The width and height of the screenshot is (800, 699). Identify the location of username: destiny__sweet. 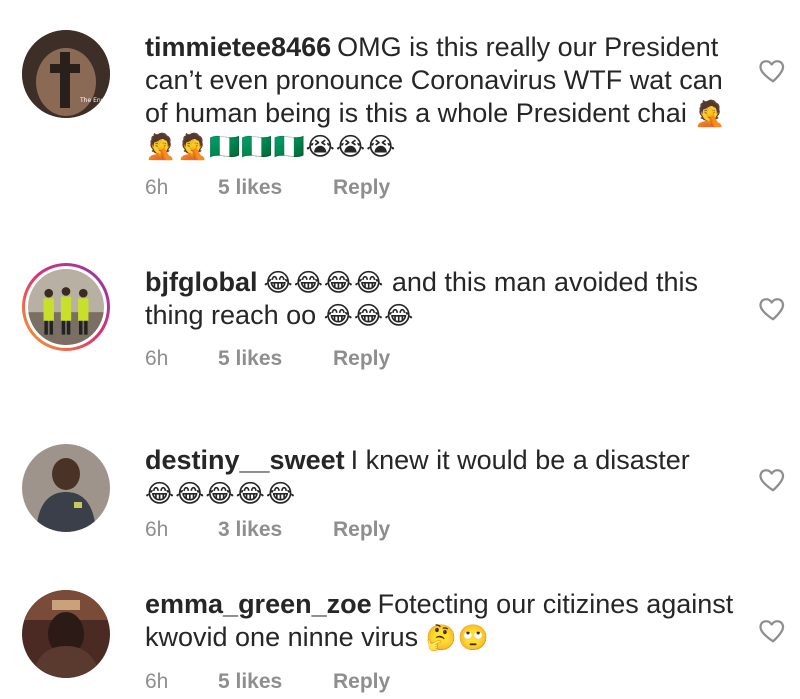
(245, 460).